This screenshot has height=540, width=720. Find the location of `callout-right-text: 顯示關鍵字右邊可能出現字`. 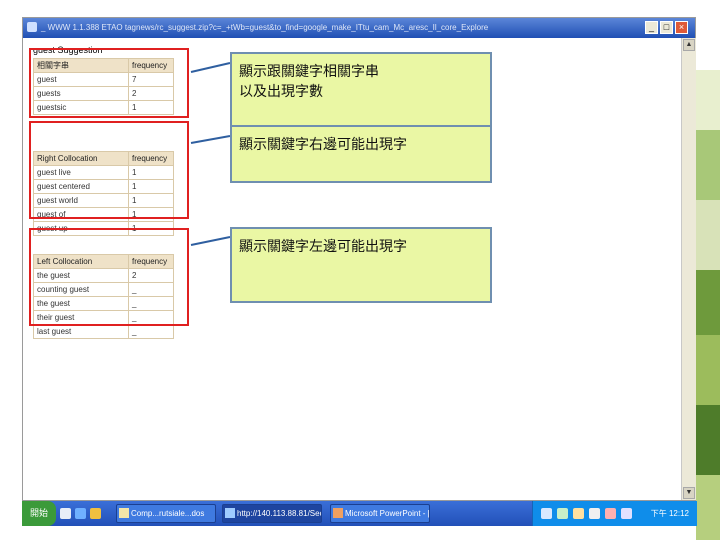

callout-right-text: 顯示關鍵字右邊可能出現字 is located at coordinates (323, 145).